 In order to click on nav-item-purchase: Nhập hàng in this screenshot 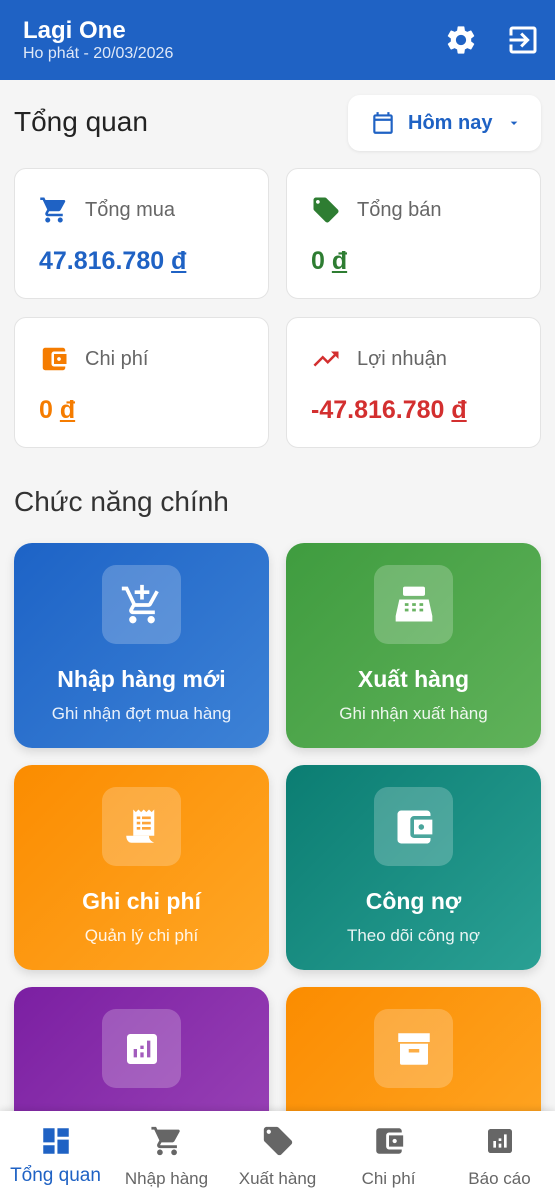, I will do `click(166, 1155)`.